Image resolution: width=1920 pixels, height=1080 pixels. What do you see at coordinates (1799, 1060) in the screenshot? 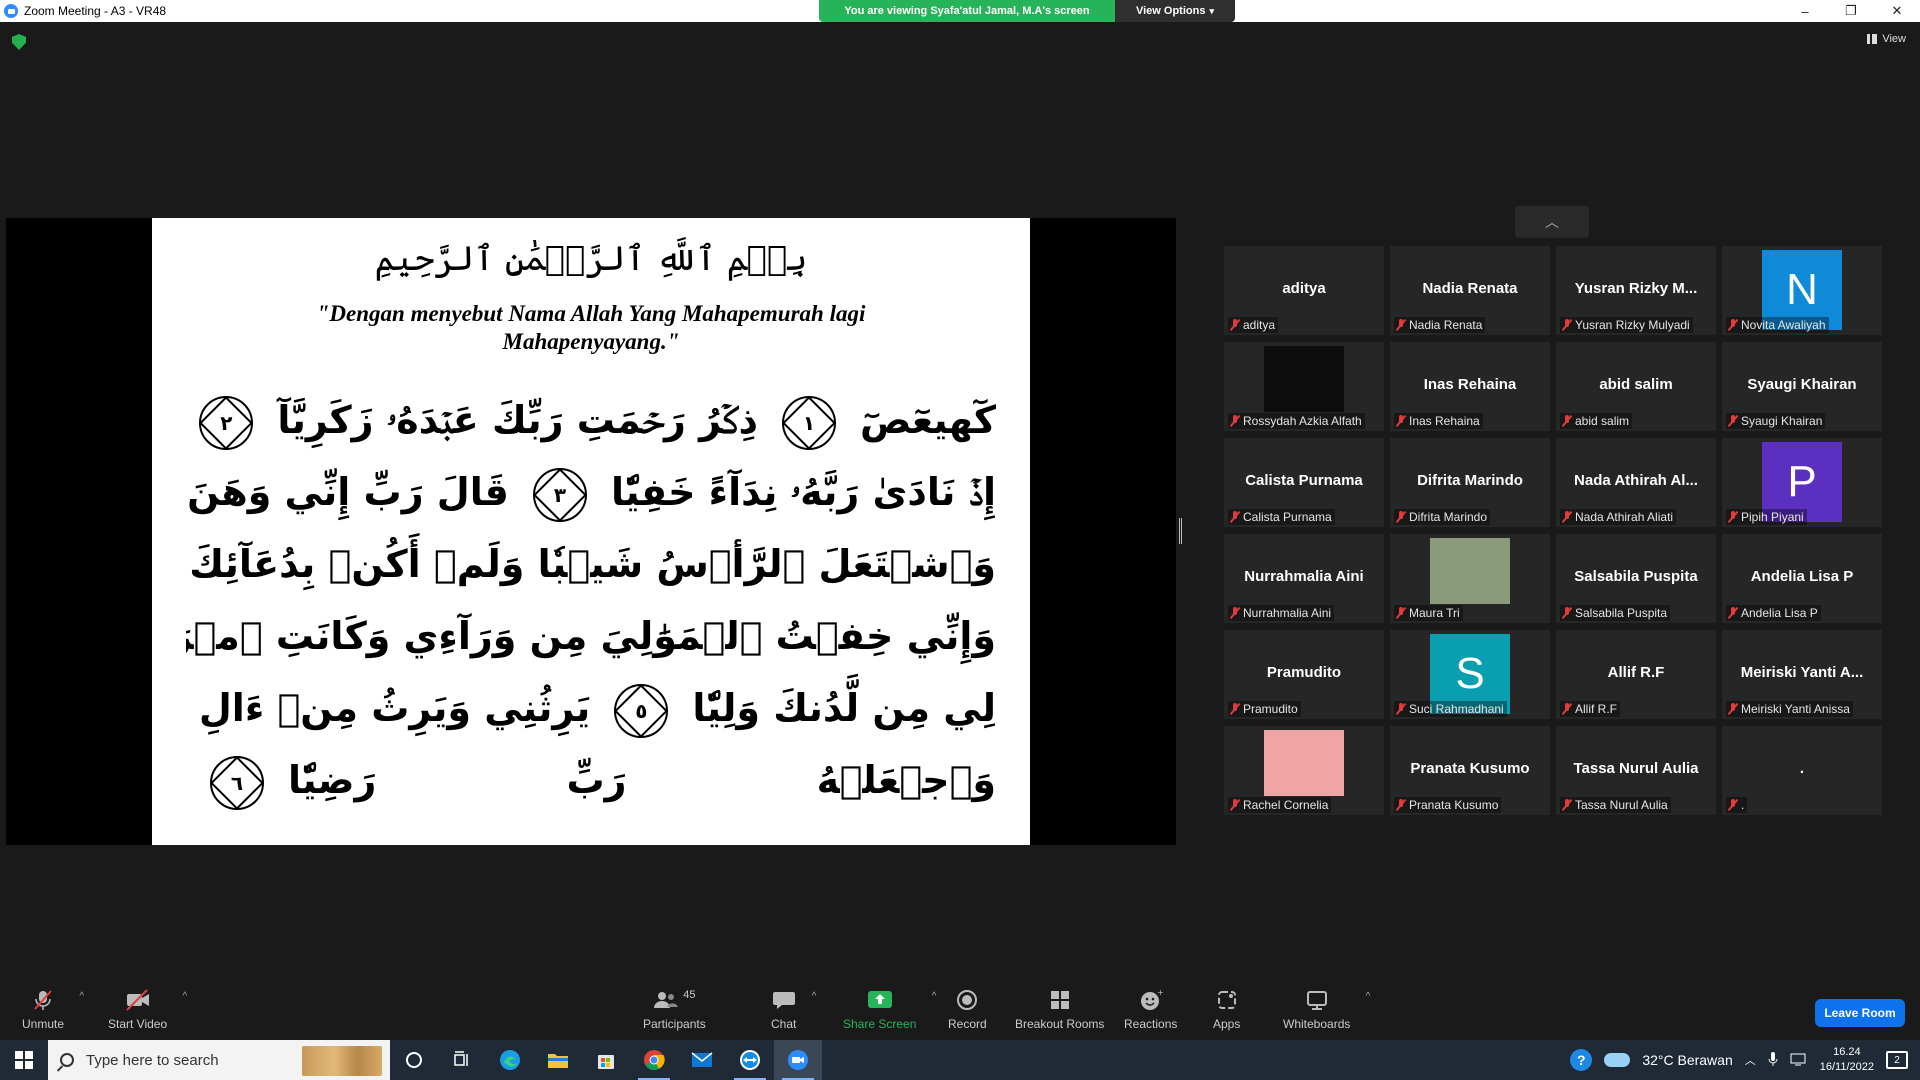
I see `network-icon` at bounding box center [1799, 1060].